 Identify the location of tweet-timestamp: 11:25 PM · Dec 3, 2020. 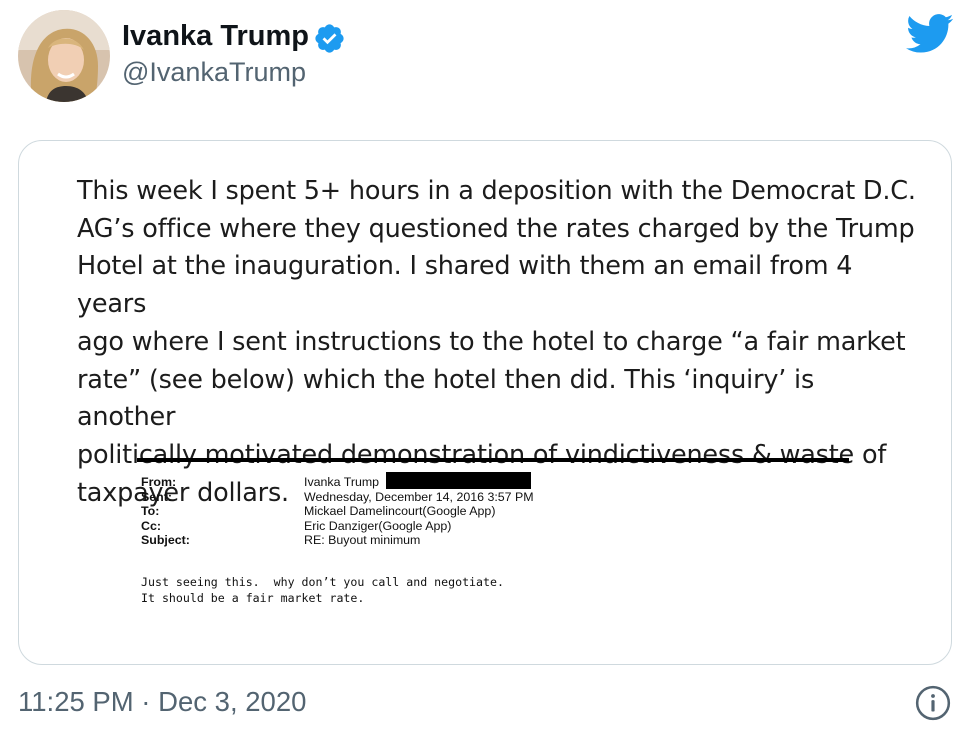
(162, 702).